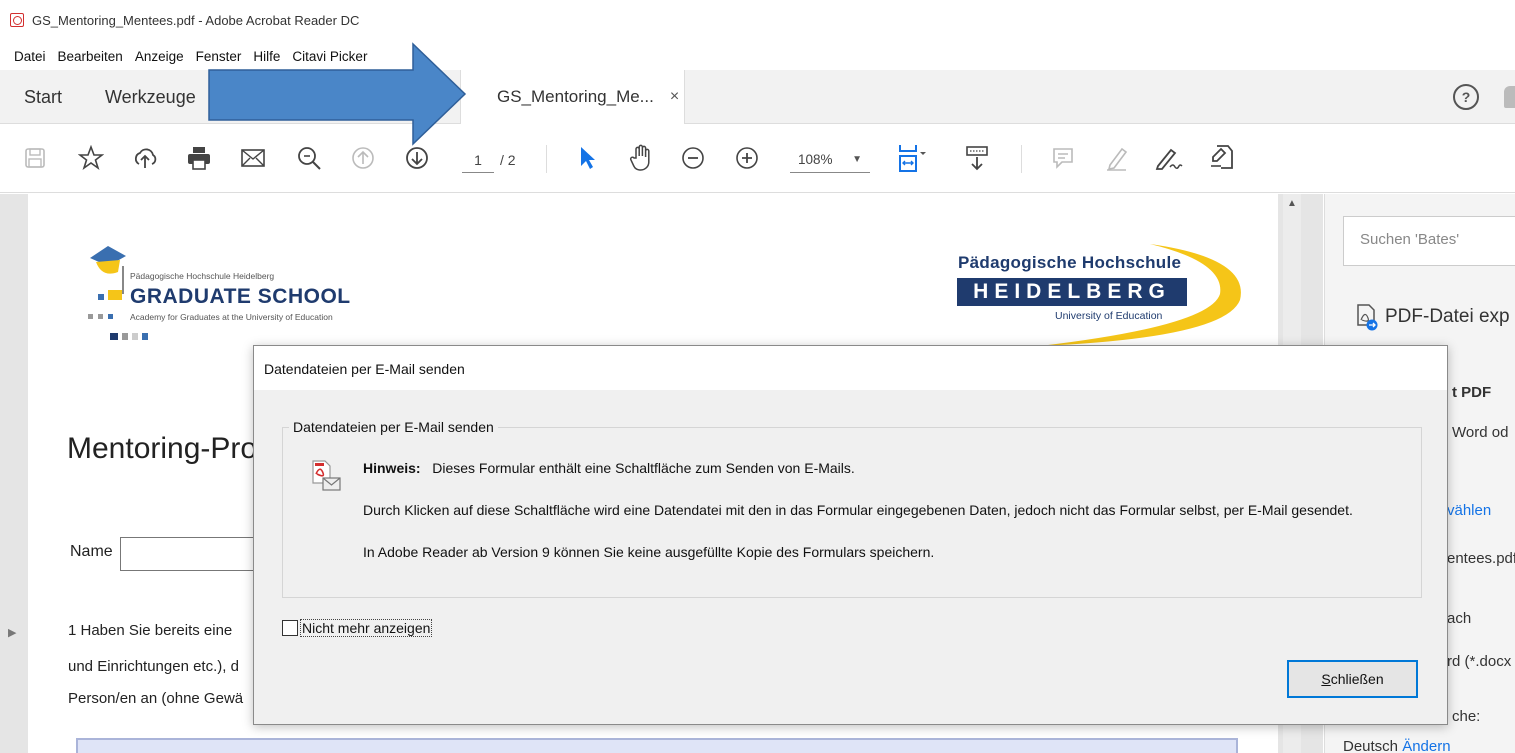  Describe the element at coordinates (1221, 158) in the screenshot. I see `fill-sign-icon` at that location.